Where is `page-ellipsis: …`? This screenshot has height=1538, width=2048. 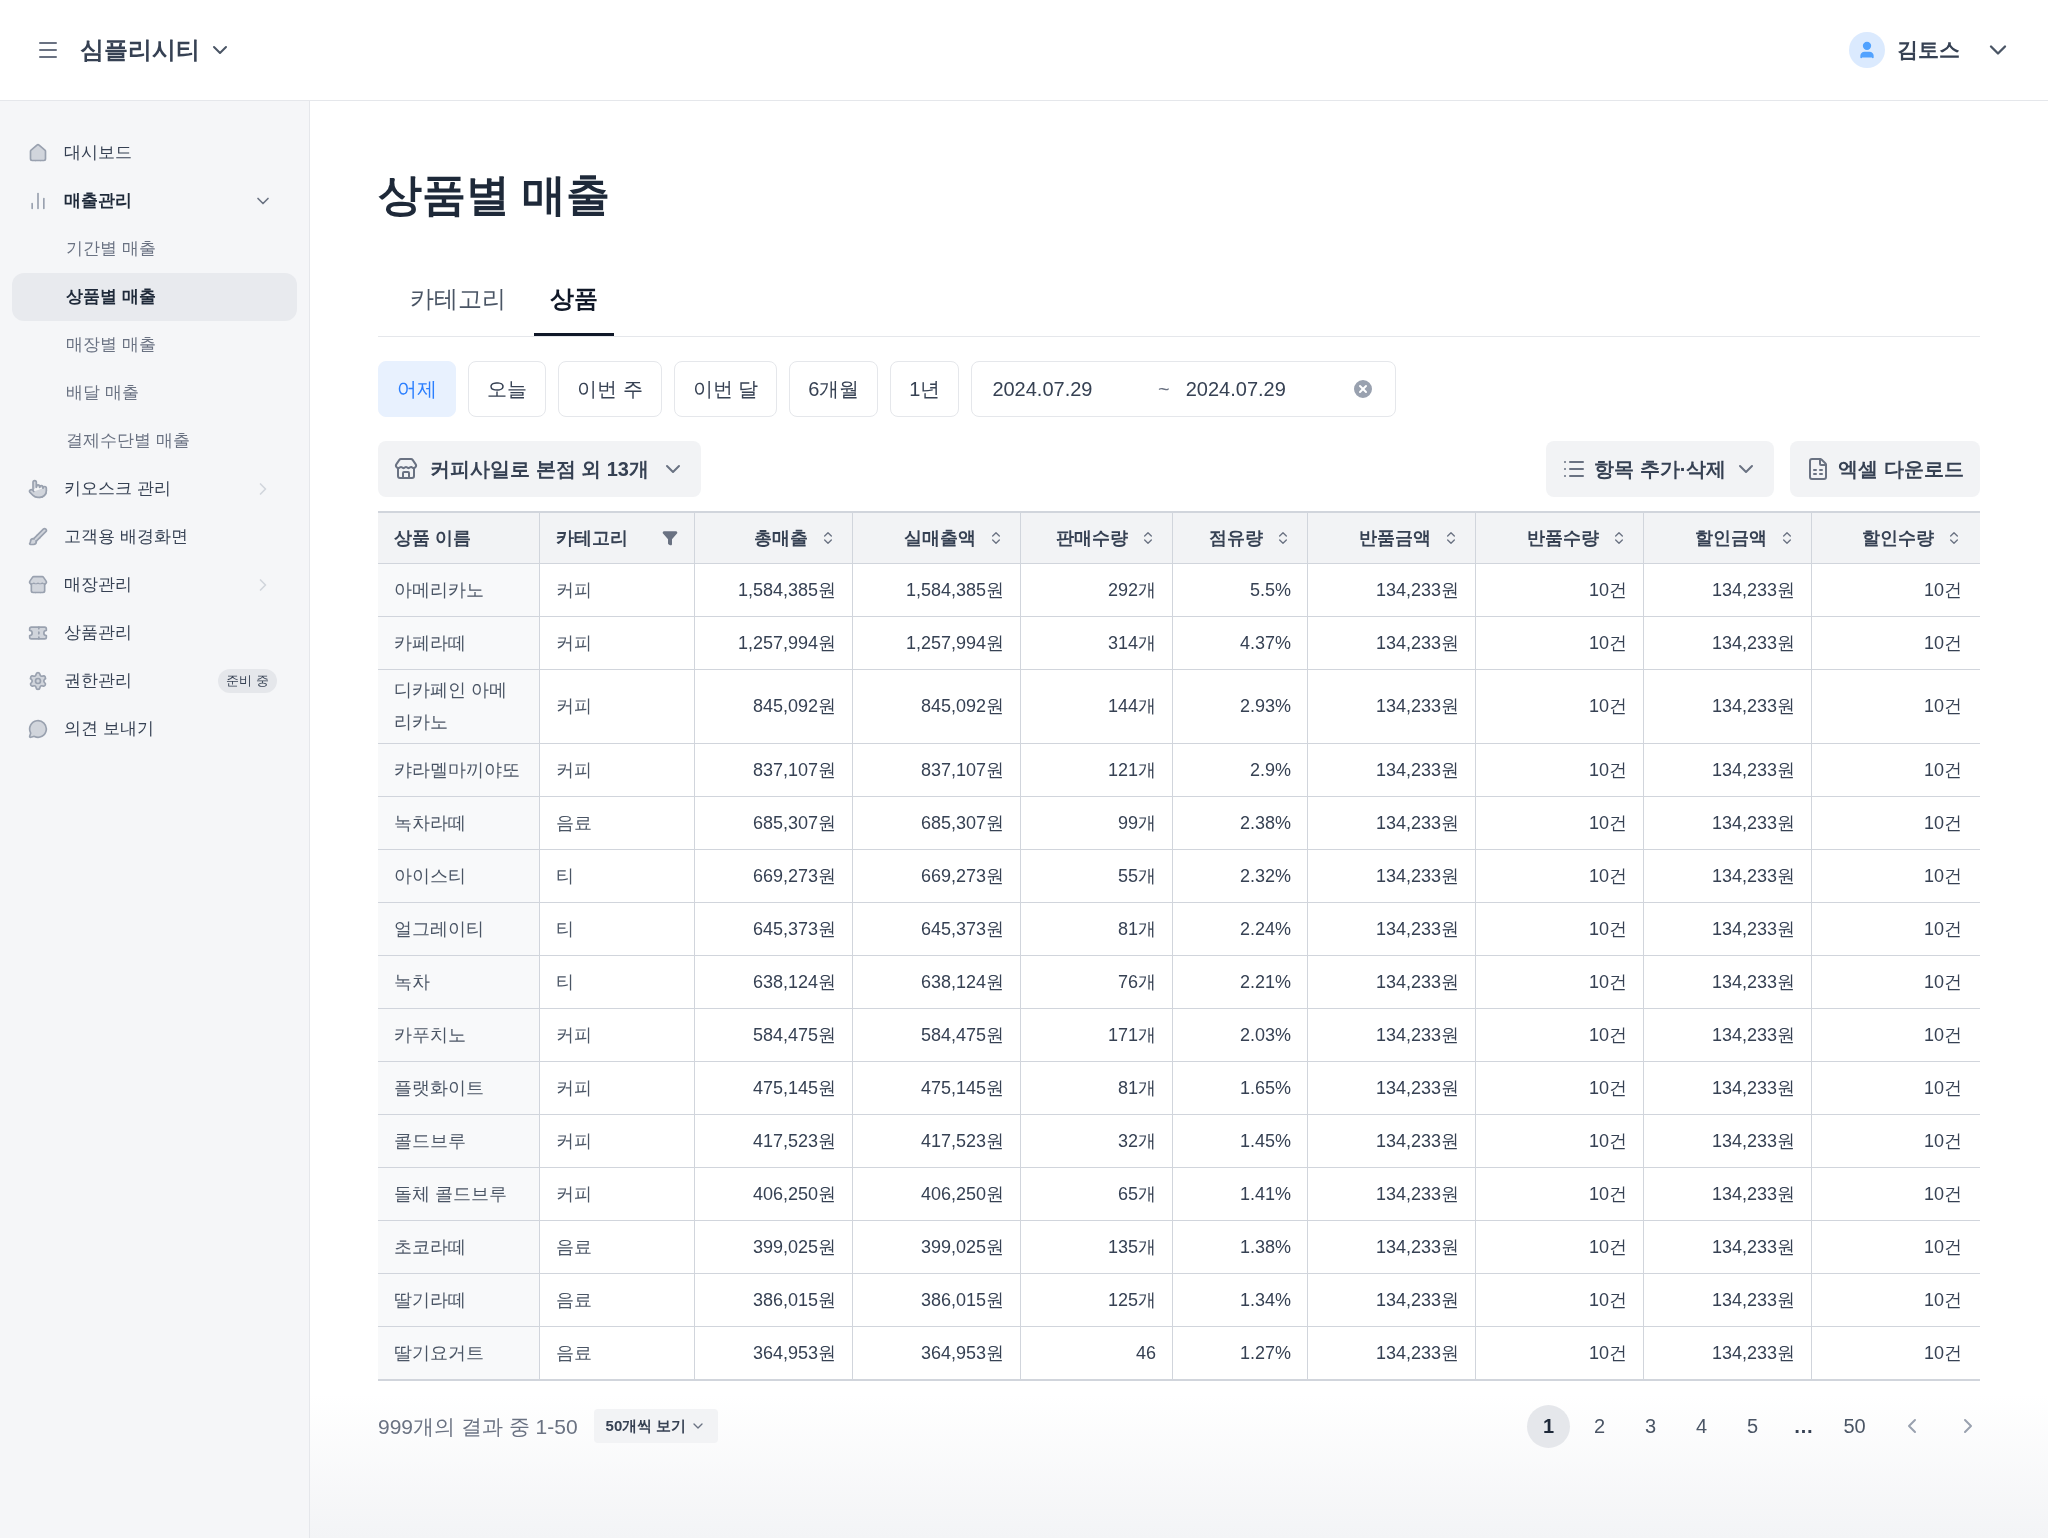
page-ellipsis: … is located at coordinates (1803, 1426).